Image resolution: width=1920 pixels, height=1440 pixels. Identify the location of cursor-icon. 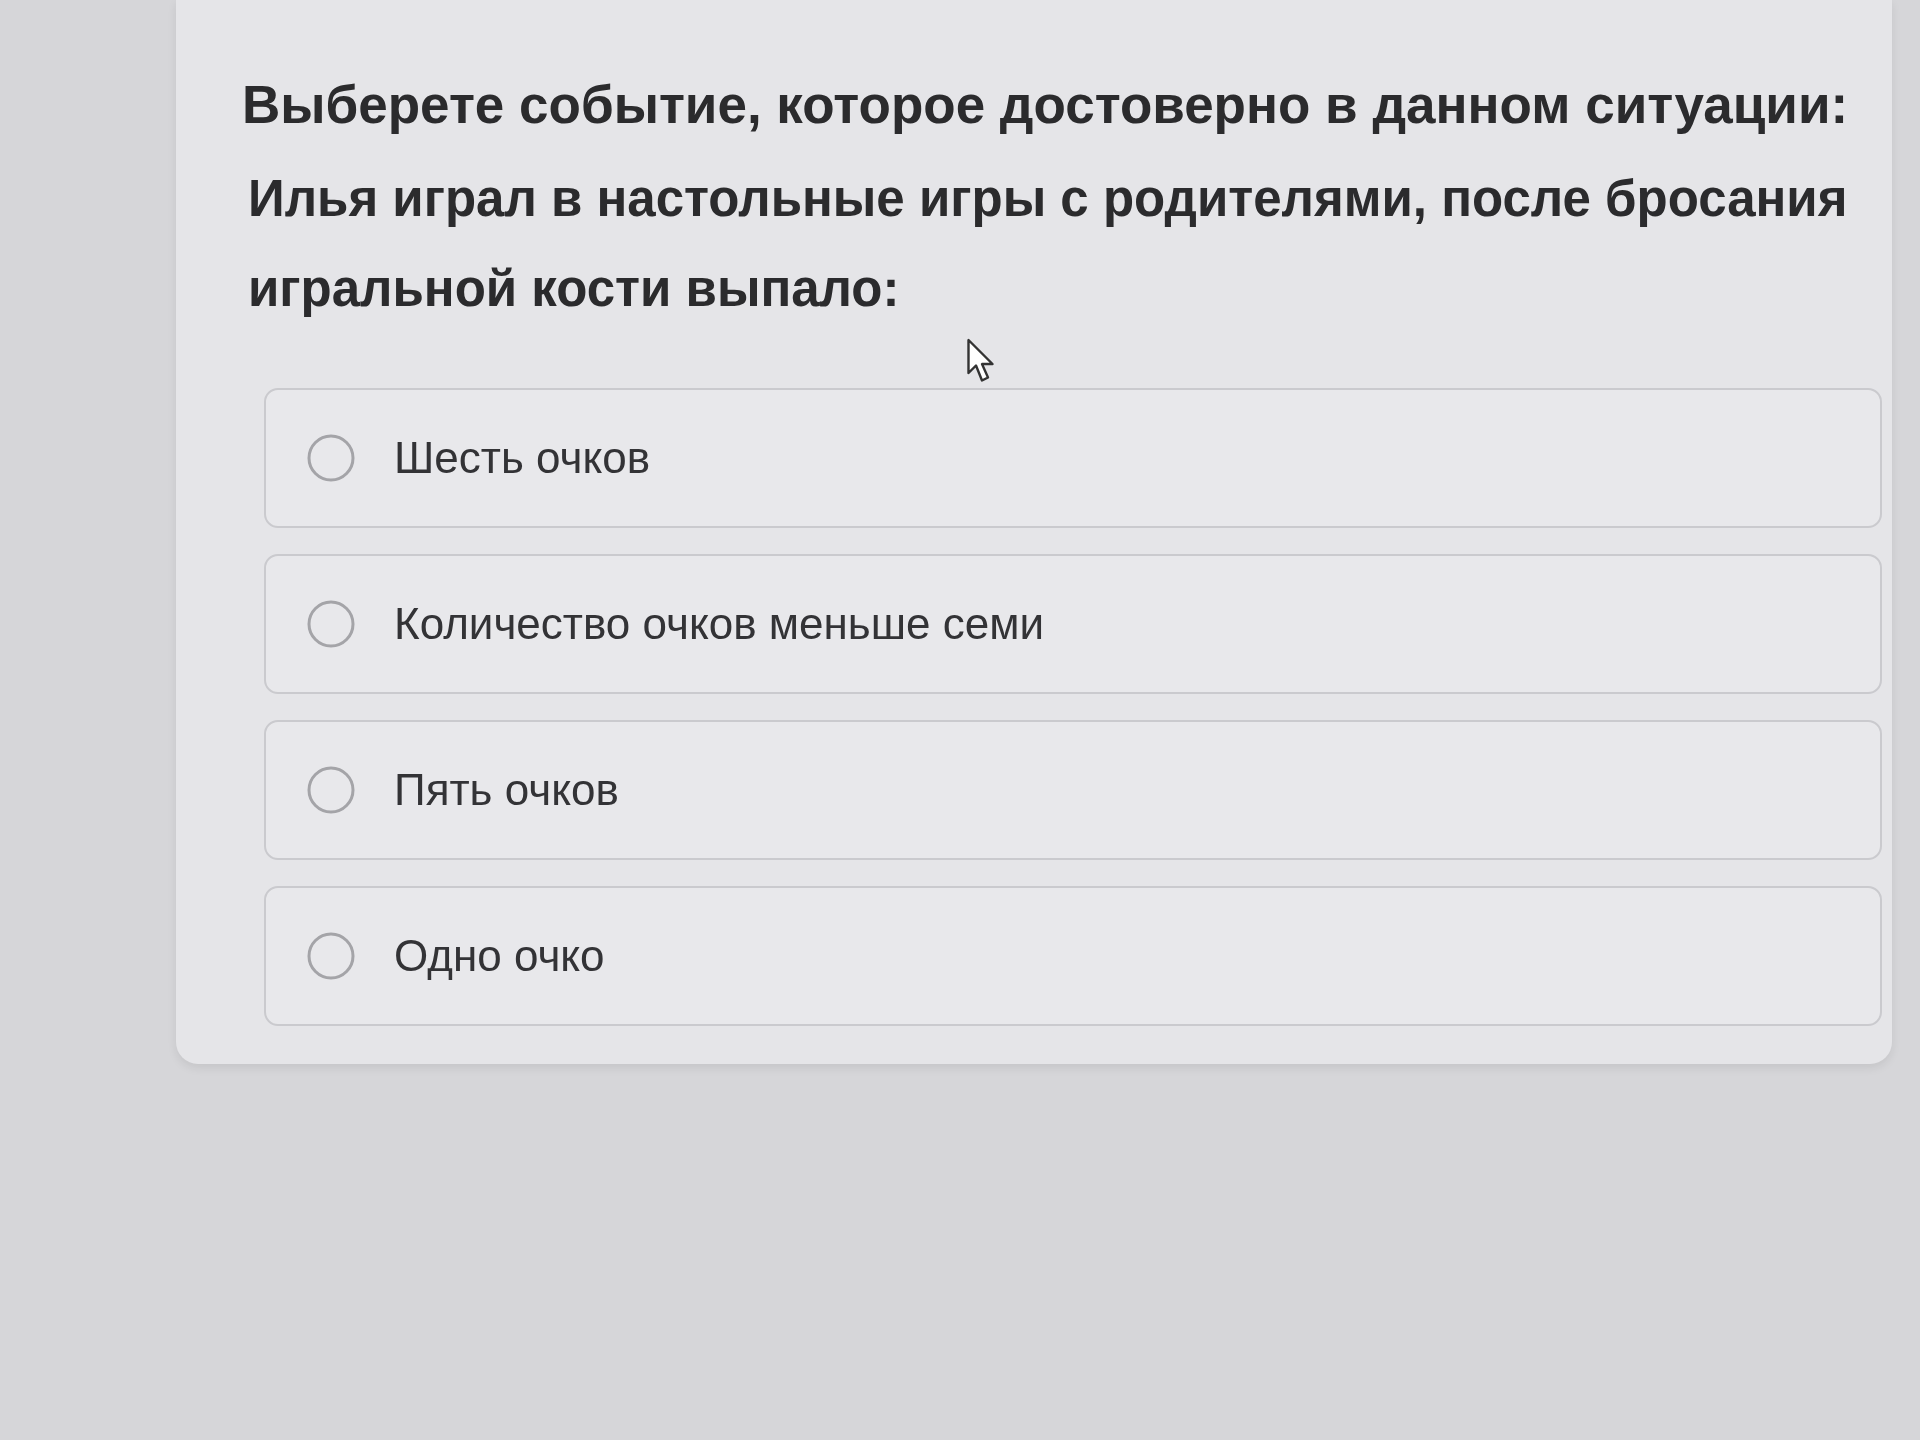
(982, 361).